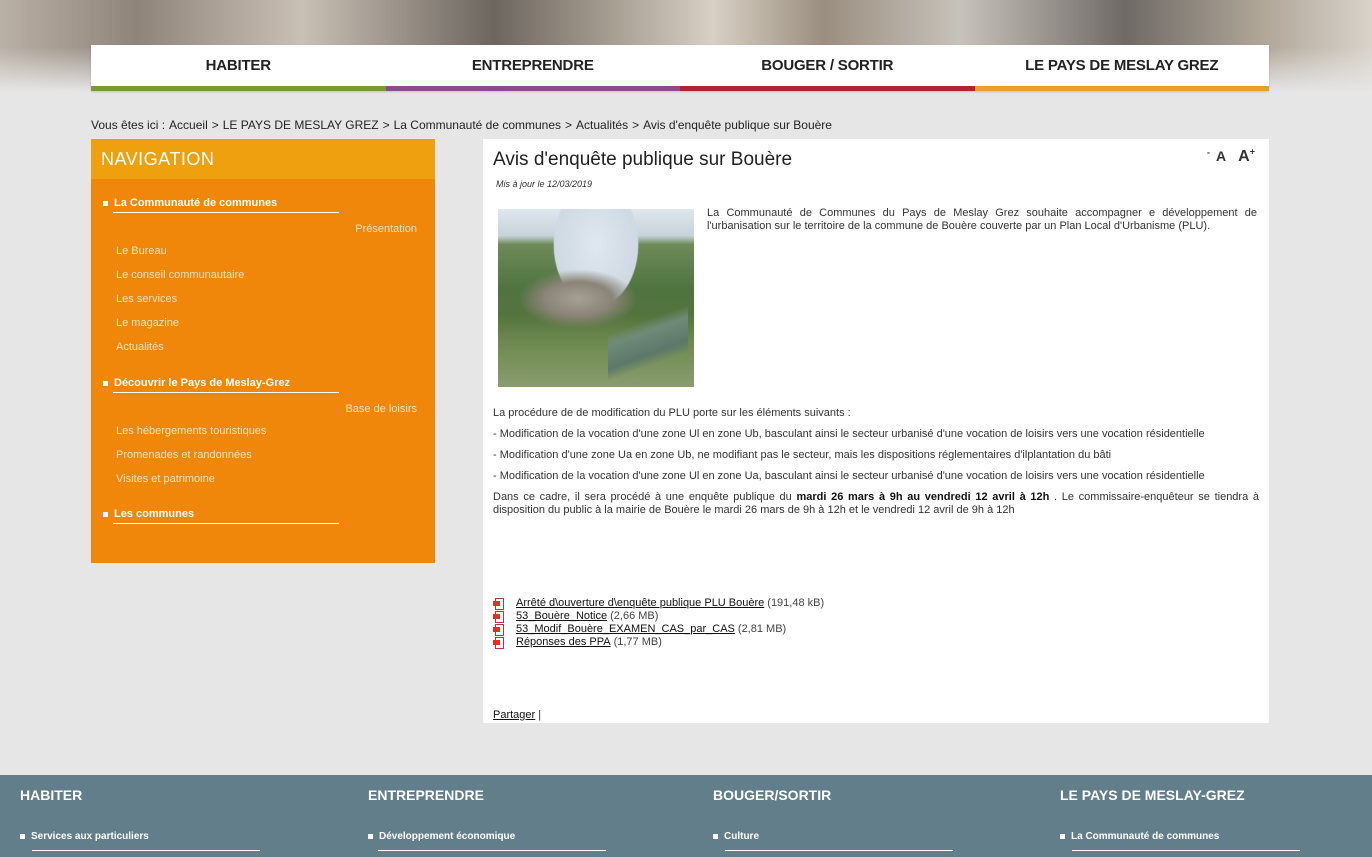 The height and width of the screenshot is (857, 1372). I want to click on sidebar-item-base-loisirs: Base de loisirs, so click(381, 409).